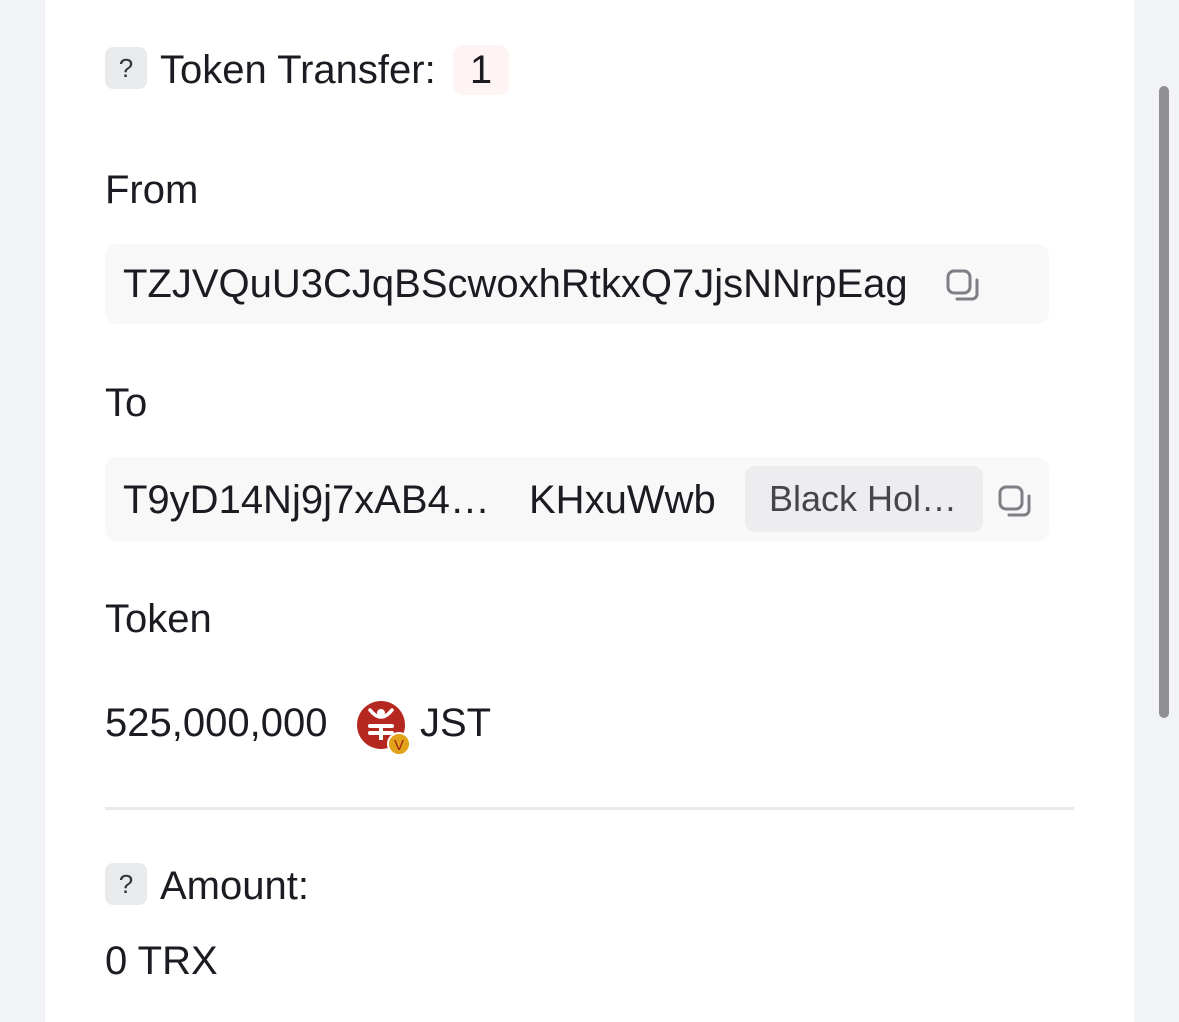  Describe the element at coordinates (158, 619) in the screenshot. I see `token-label: Token` at that location.